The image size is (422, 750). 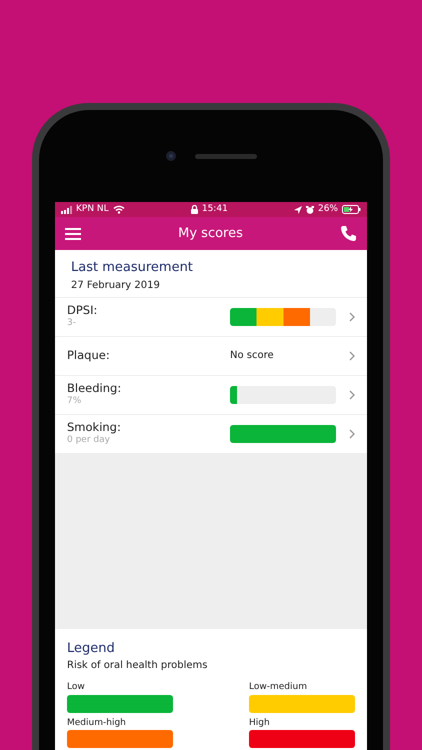 What do you see at coordinates (97, 723) in the screenshot?
I see `legend-label: Medium-high` at bounding box center [97, 723].